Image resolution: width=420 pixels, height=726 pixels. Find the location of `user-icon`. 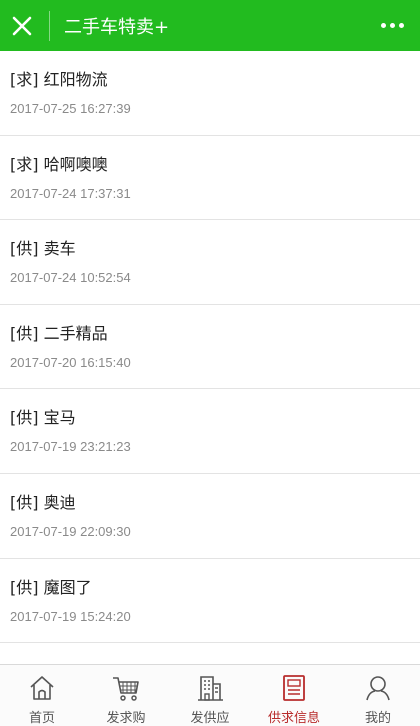

user-icon is located at coordinates (378, 688).